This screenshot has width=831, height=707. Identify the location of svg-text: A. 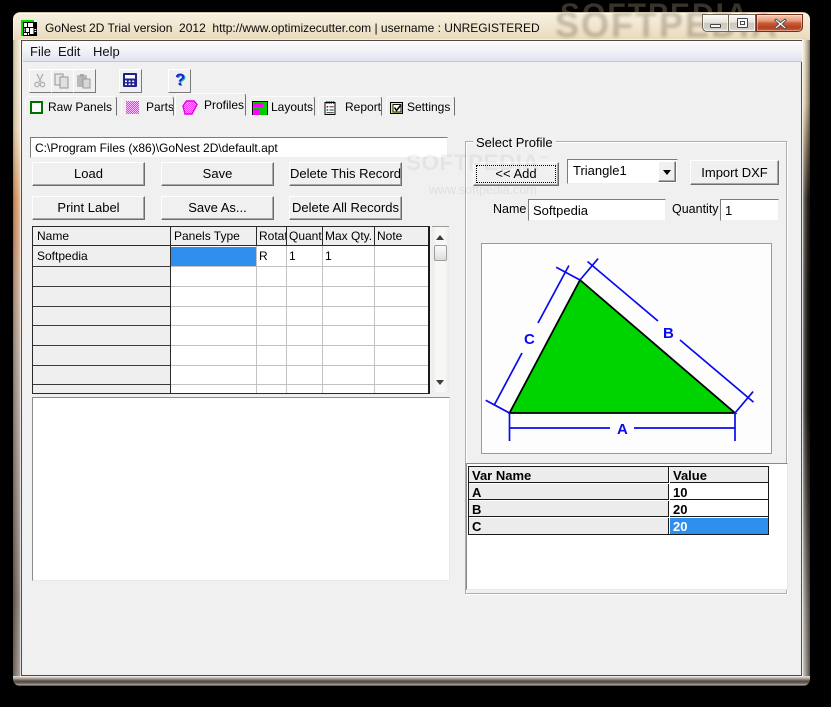
(622, 429).